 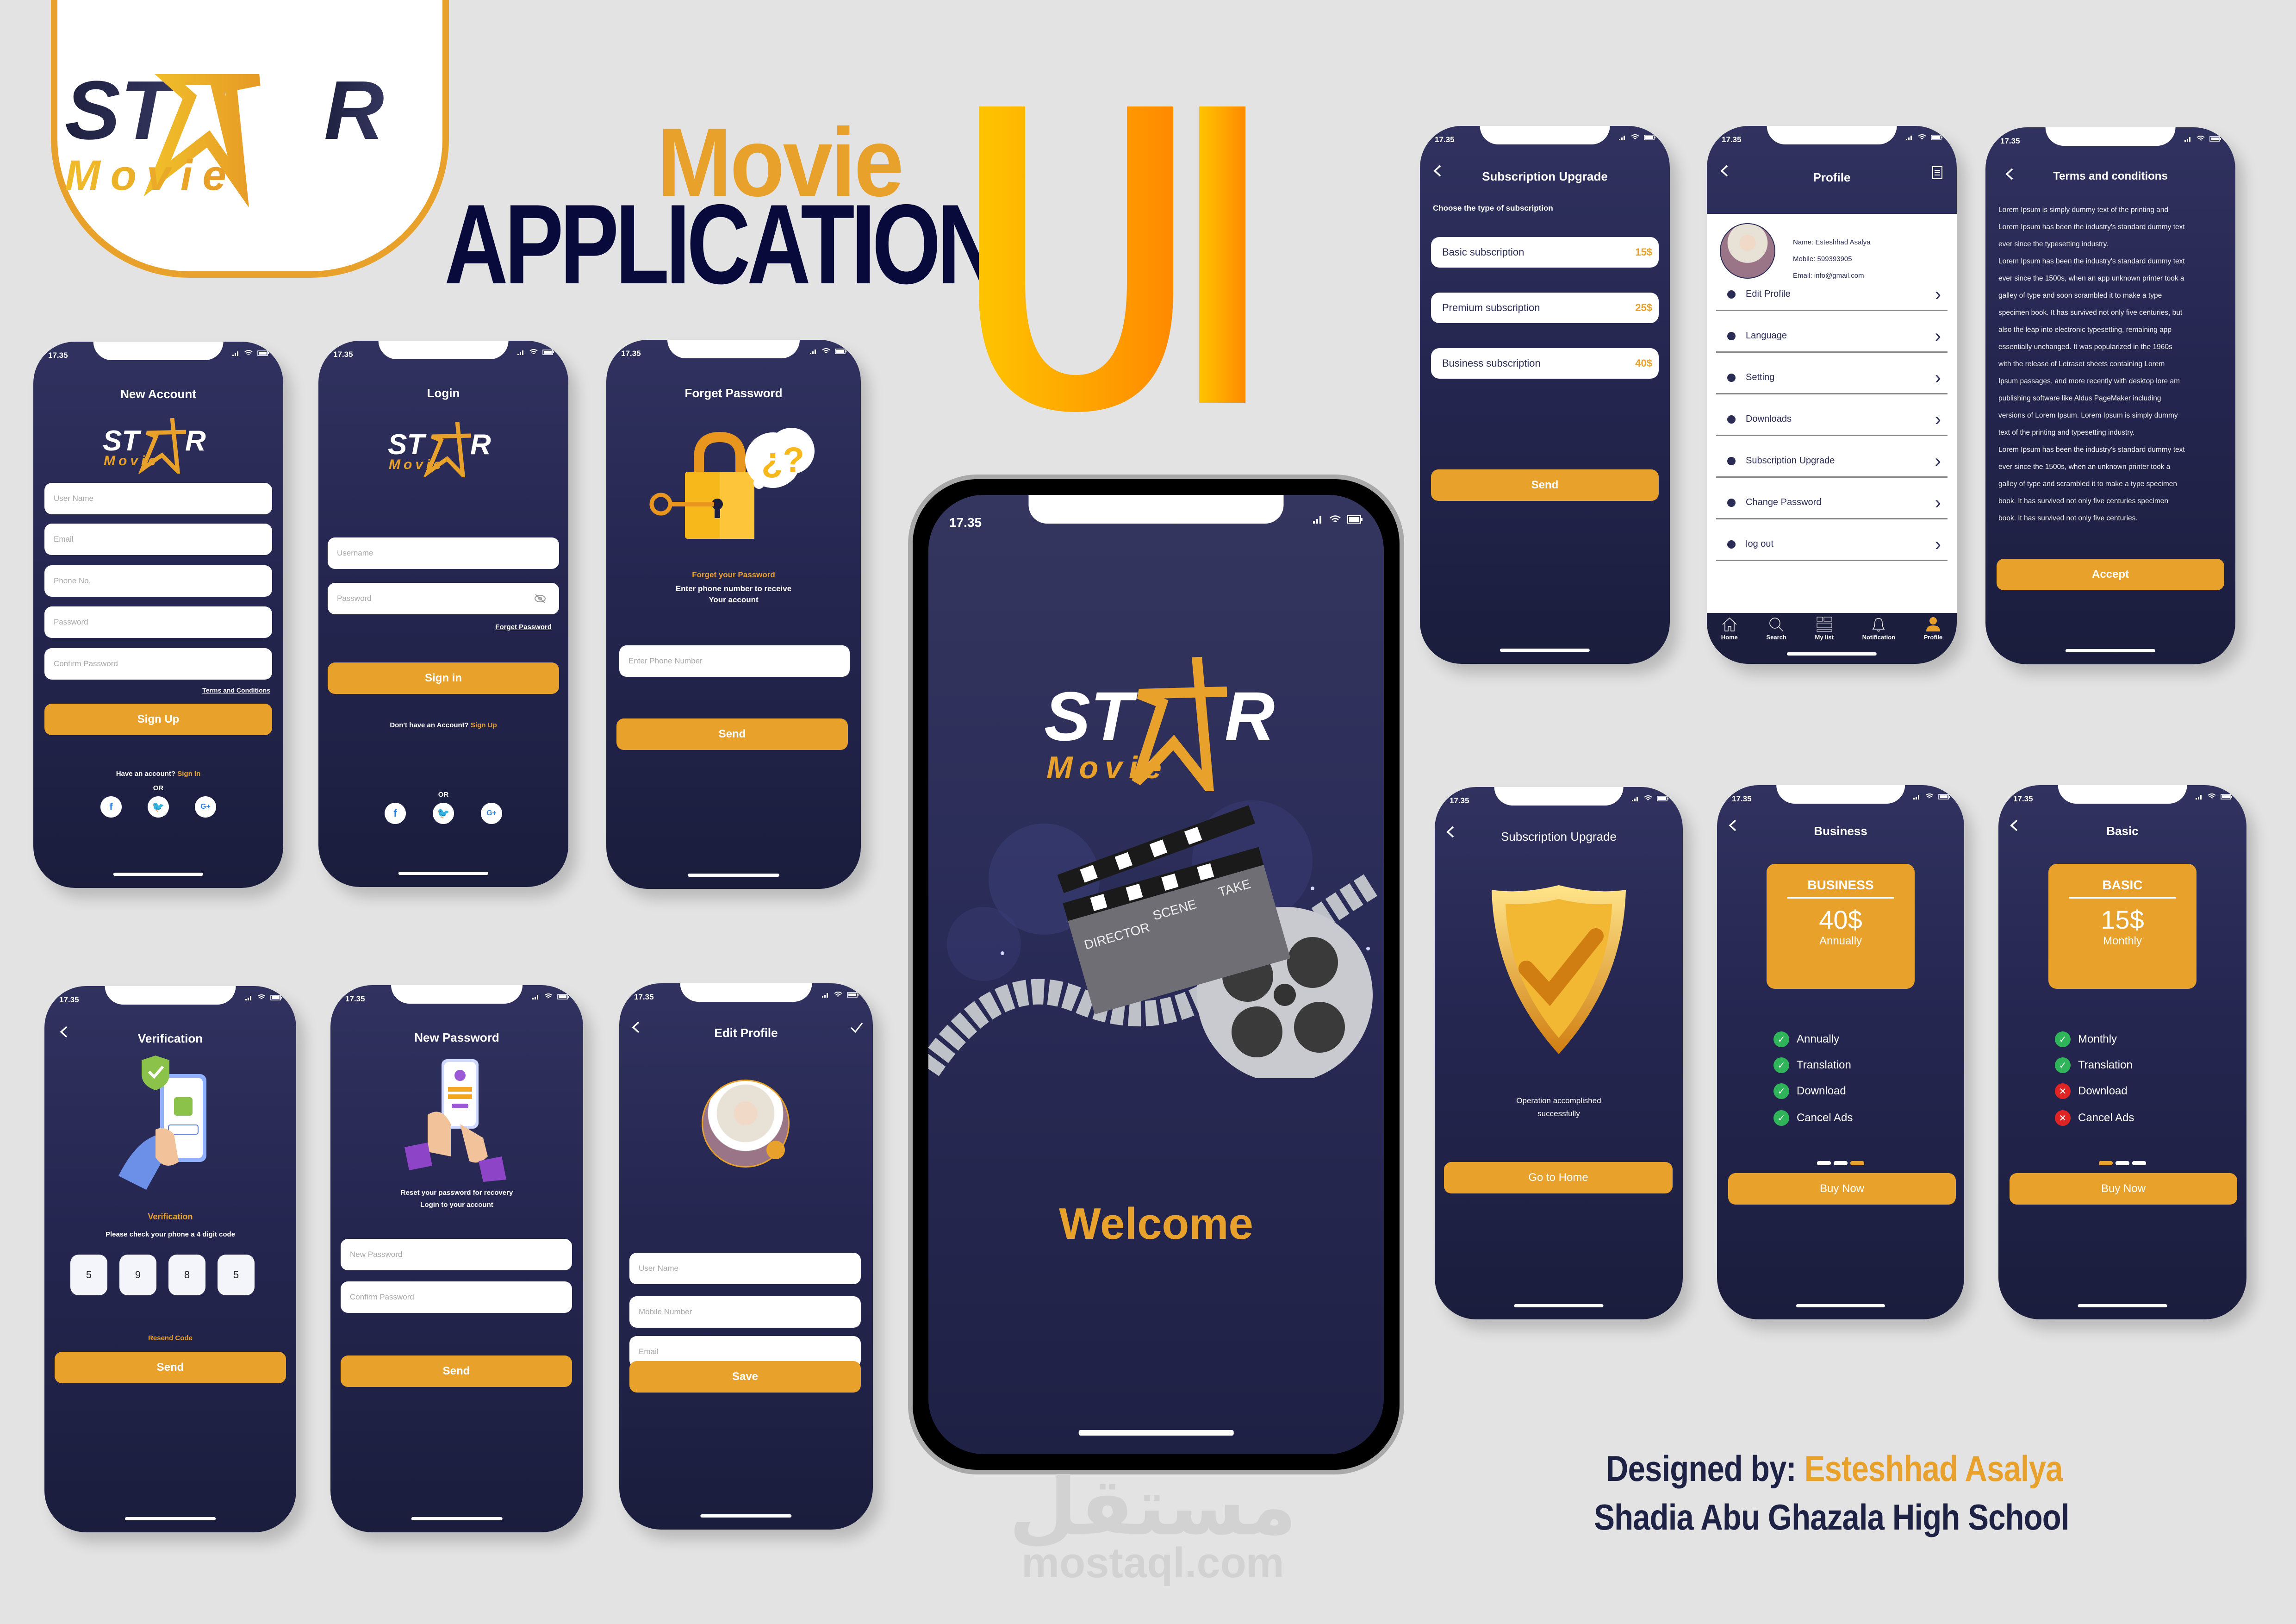 What do you see at coordinates (745, 1377) in the screenshot?
I see `save-button: Save` at bounding box center [745, 1377].